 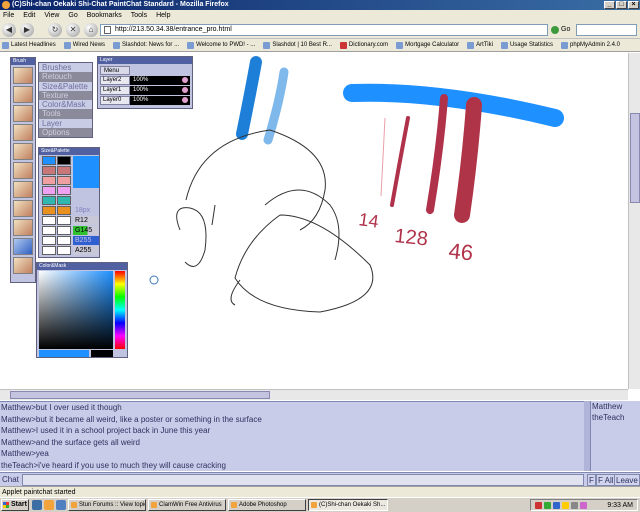 I want to click on firefox-quicklaunch-icon, so click(x=49, y=505).